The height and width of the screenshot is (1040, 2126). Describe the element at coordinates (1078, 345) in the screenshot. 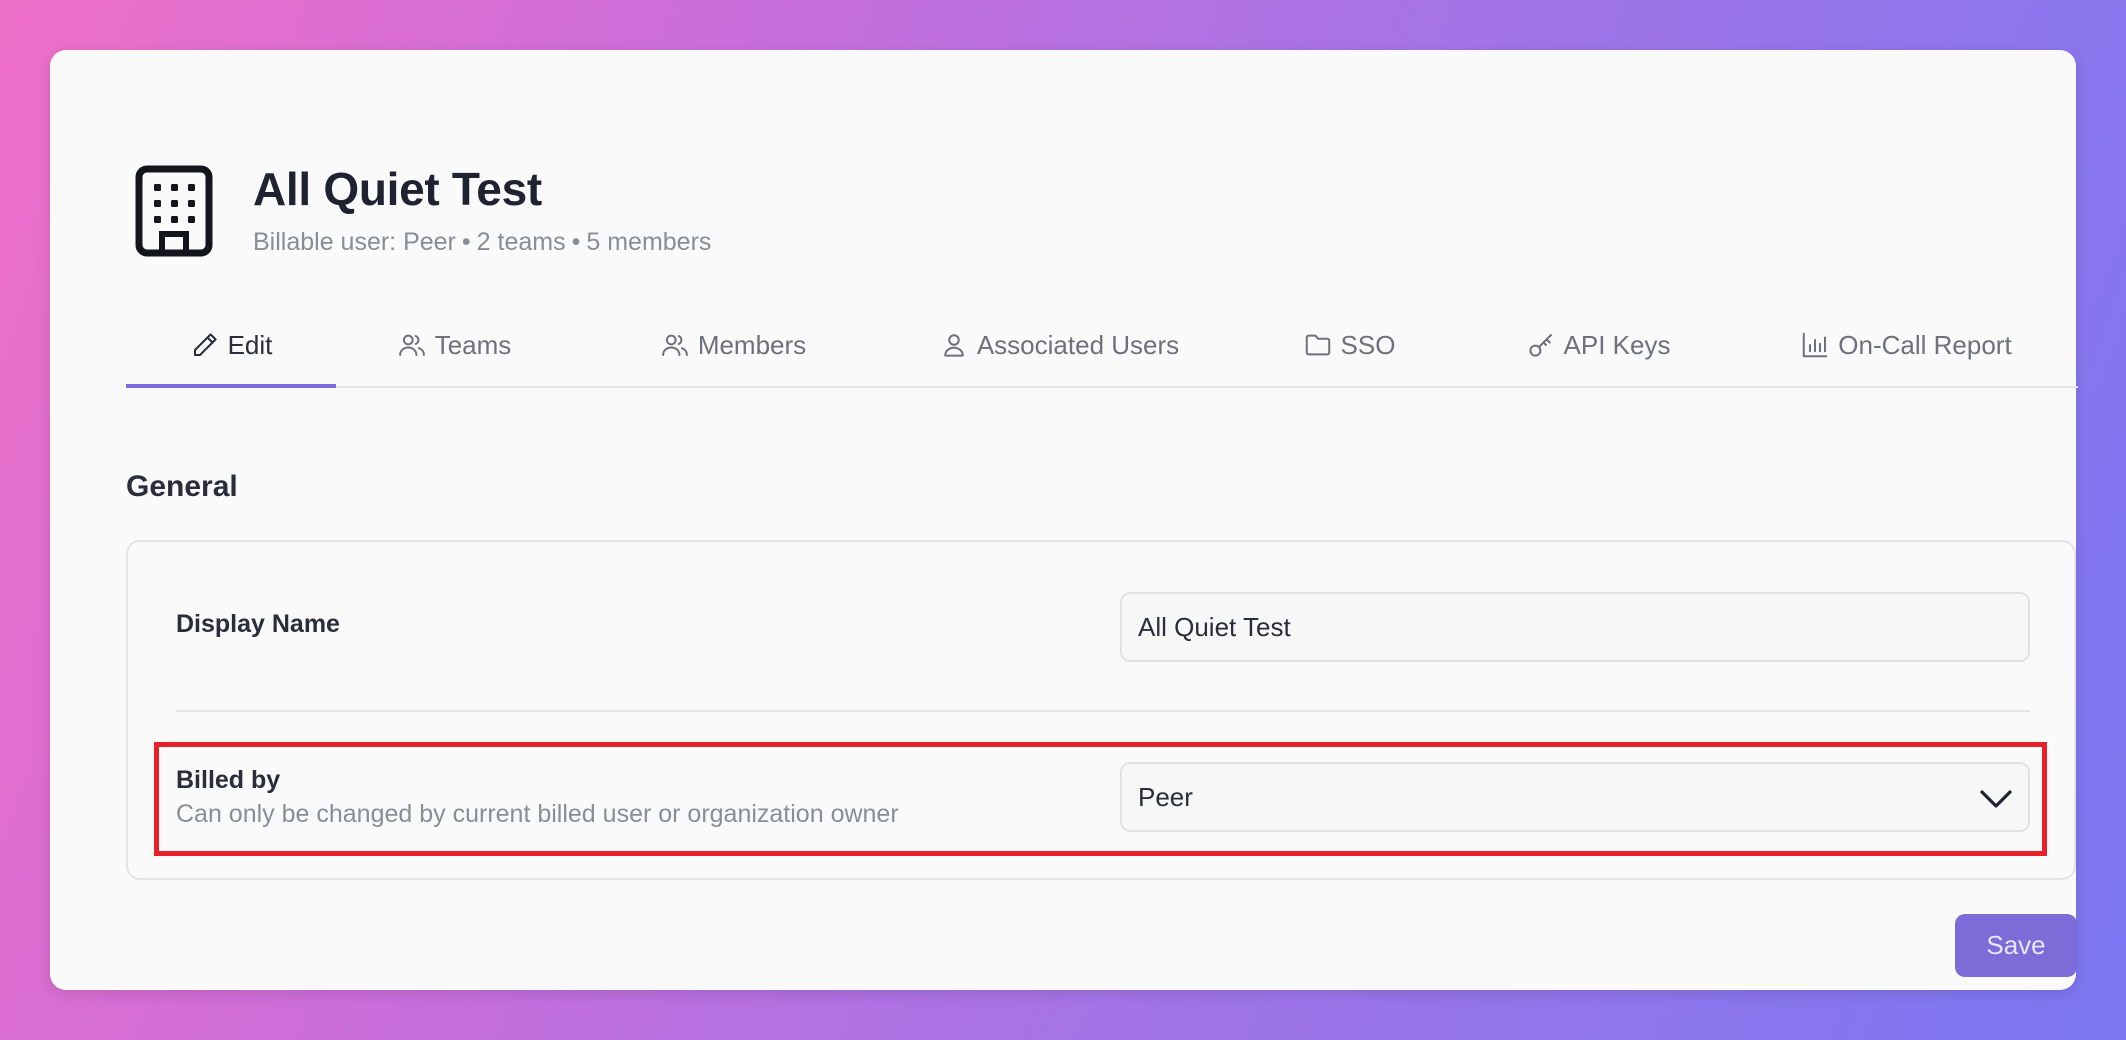

I see `tab-label: Associated Users` at that location.